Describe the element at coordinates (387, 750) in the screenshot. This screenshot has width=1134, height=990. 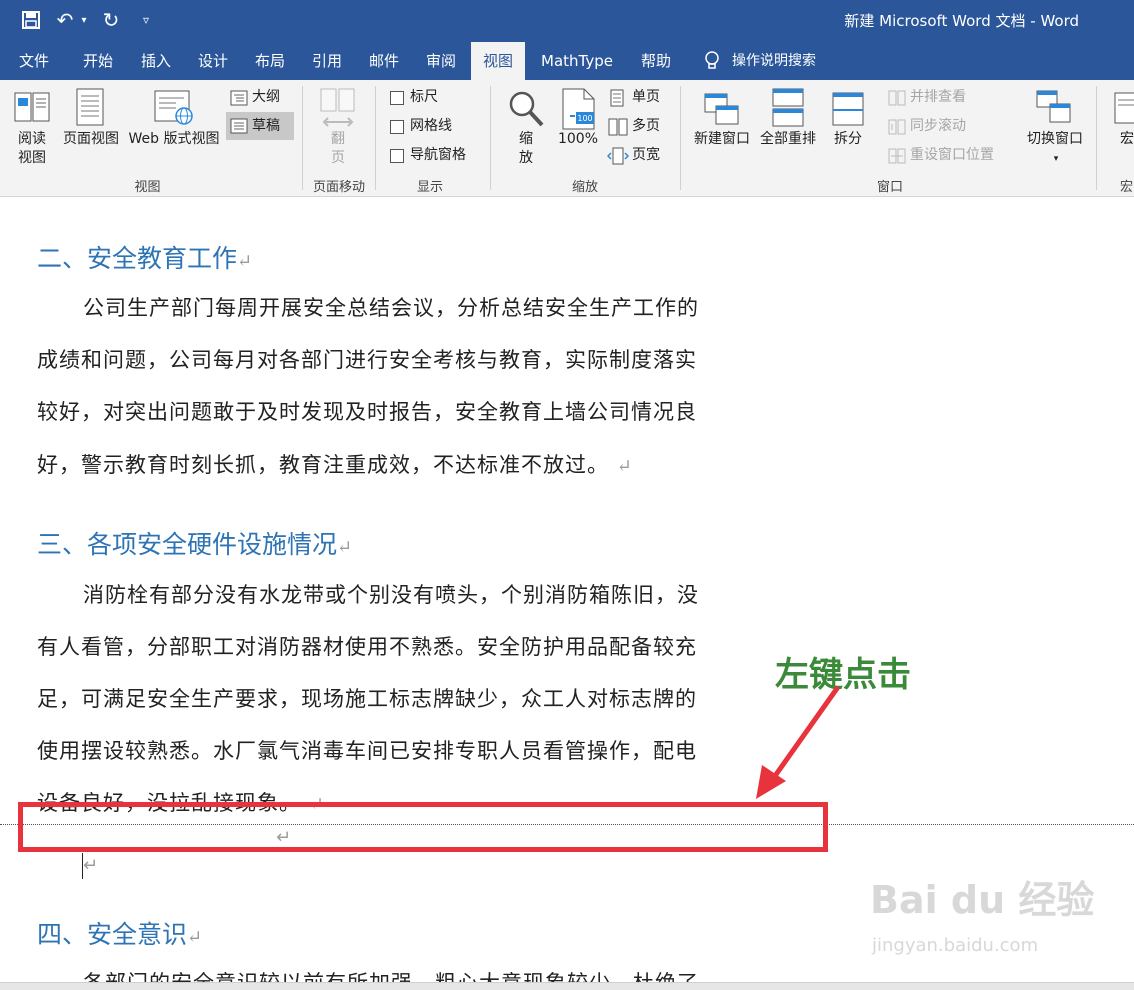
I see `paragraph-line: 使用摆设较熟悉。水厂氯气消毒车间已安排专职人员看管操作，配电` at that location.